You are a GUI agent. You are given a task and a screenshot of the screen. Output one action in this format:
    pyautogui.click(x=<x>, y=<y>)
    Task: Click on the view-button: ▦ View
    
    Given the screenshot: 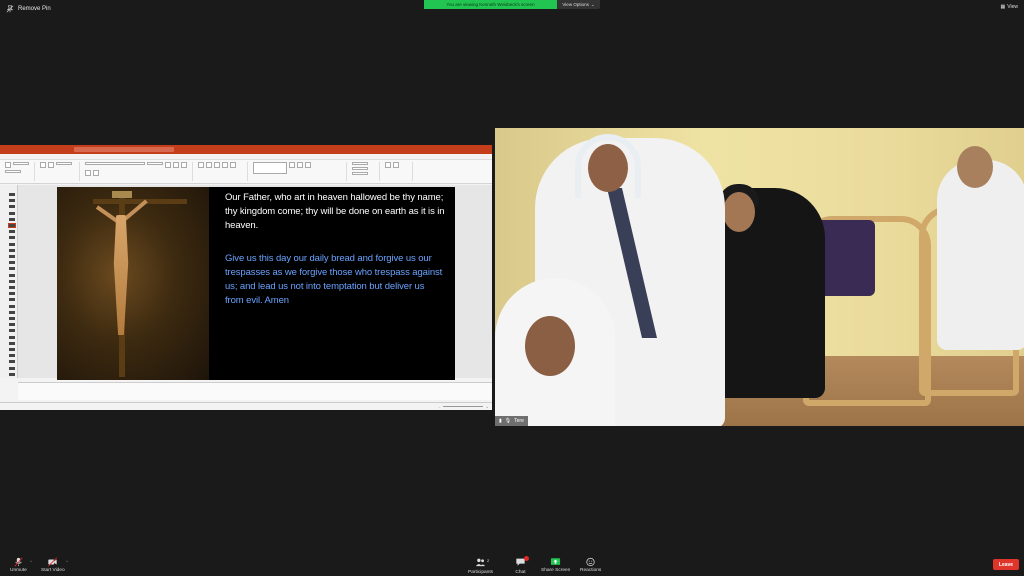 What is the action you would take?
    pyautogui.click(x=1009, y=7)
    